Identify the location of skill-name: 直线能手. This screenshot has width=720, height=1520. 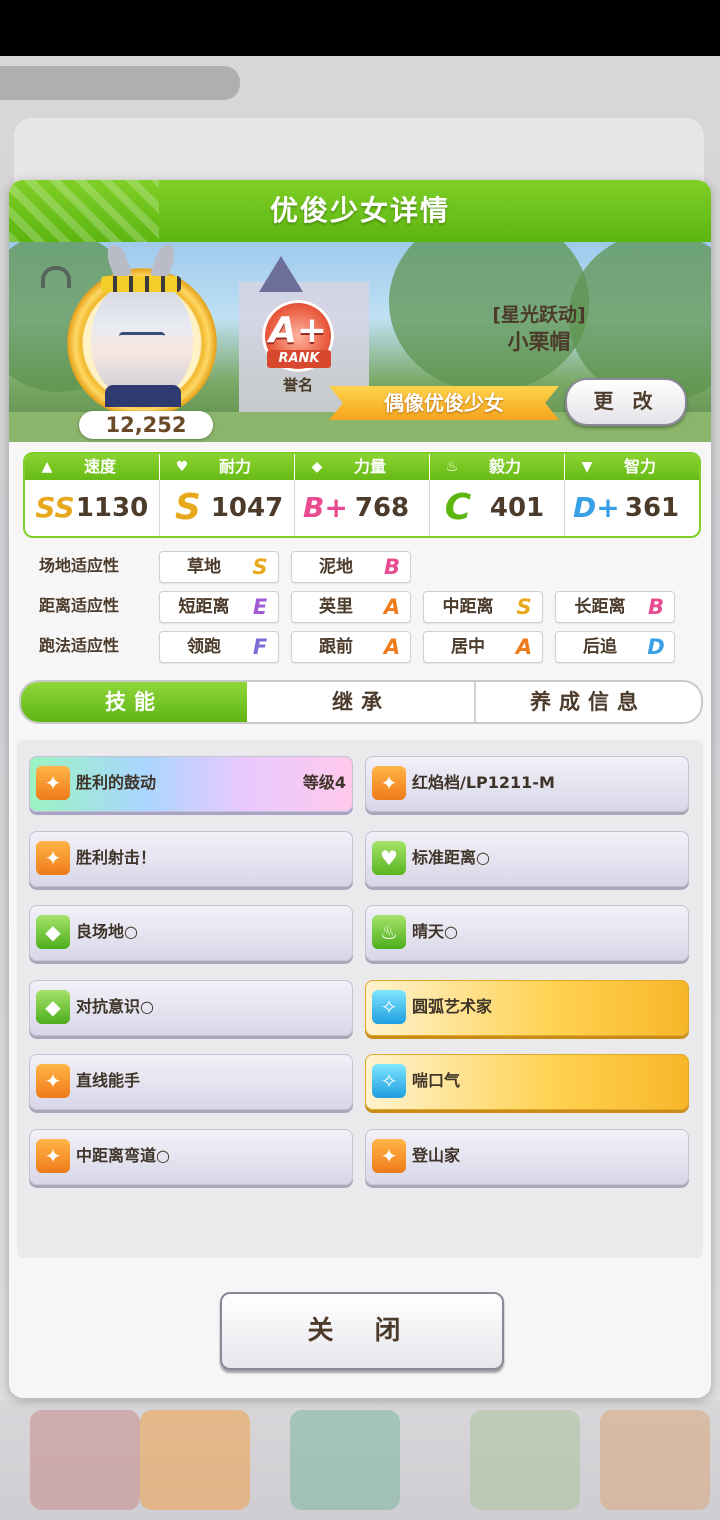
(108, 1080).